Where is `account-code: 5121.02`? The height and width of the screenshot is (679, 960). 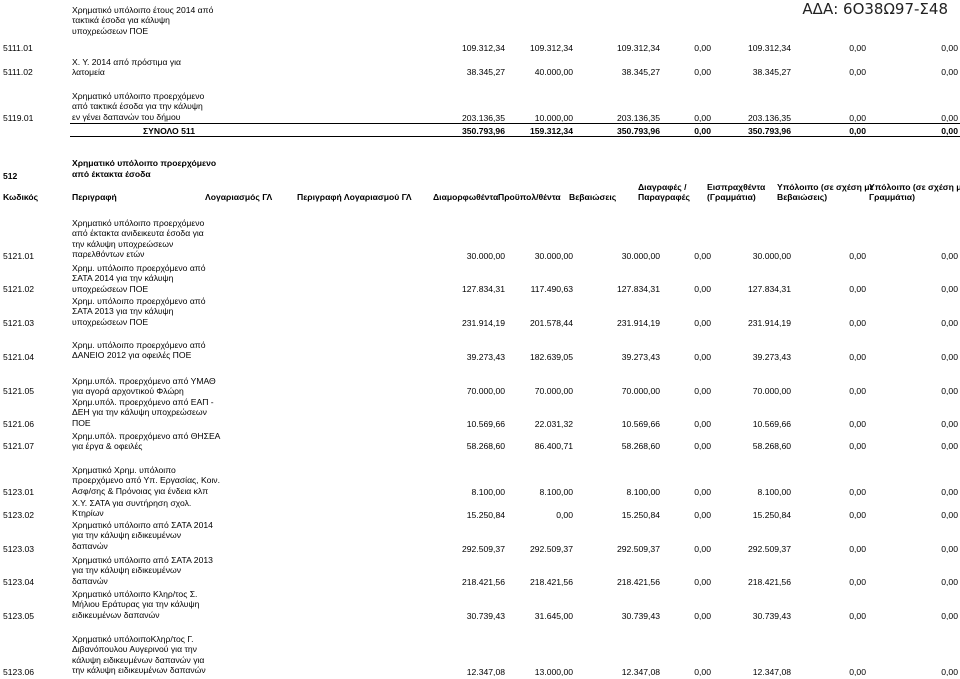
account-code: 5121.02 is located at coordinates (19, 289).